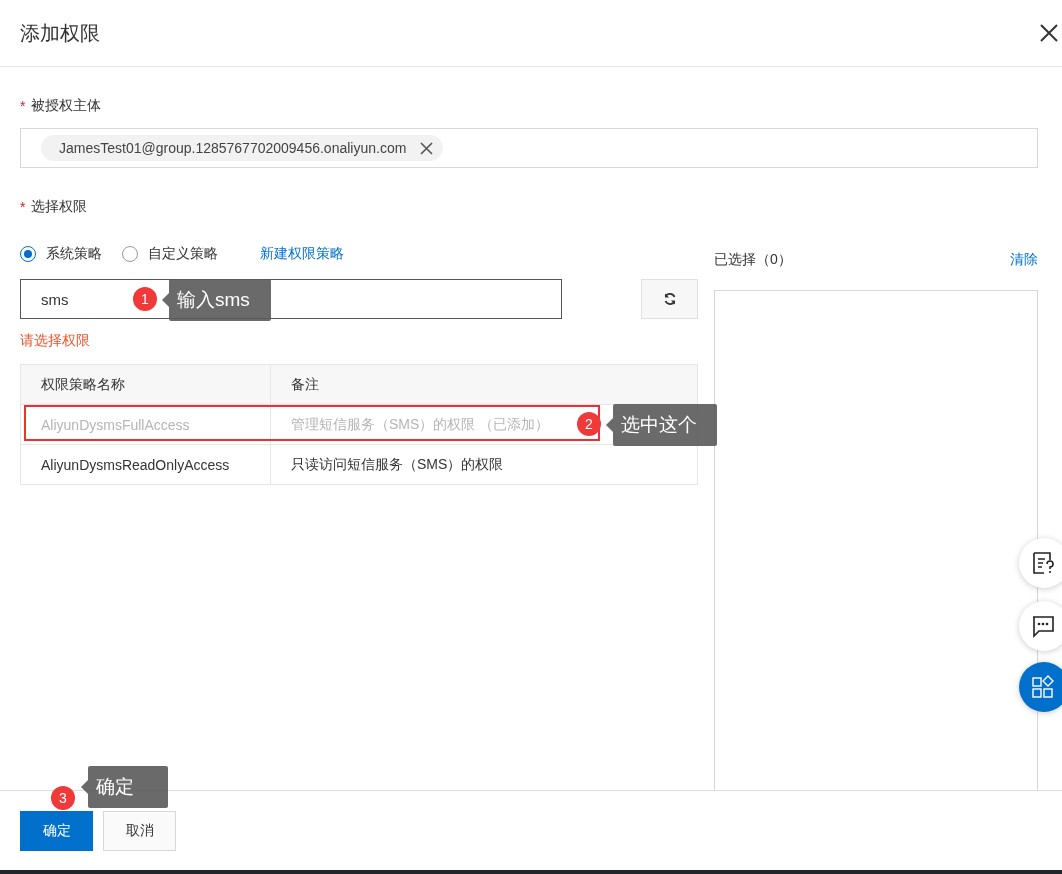 The image size is (1062, 874). Describe the element at coordinates (124, 787) in the screenshot. I see `step-tooltip: 确定` at that location.